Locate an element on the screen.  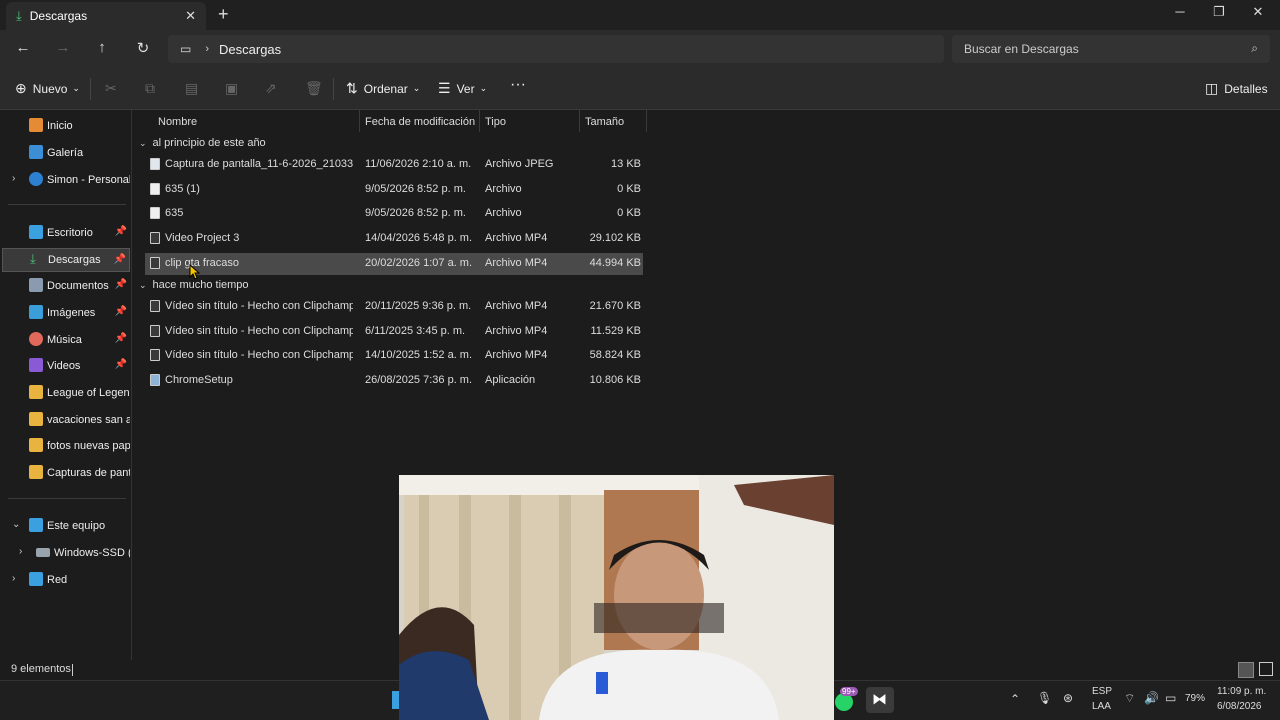
sidebar-item-folder: vacaciones san andrés is located at coordinates (66, 420).